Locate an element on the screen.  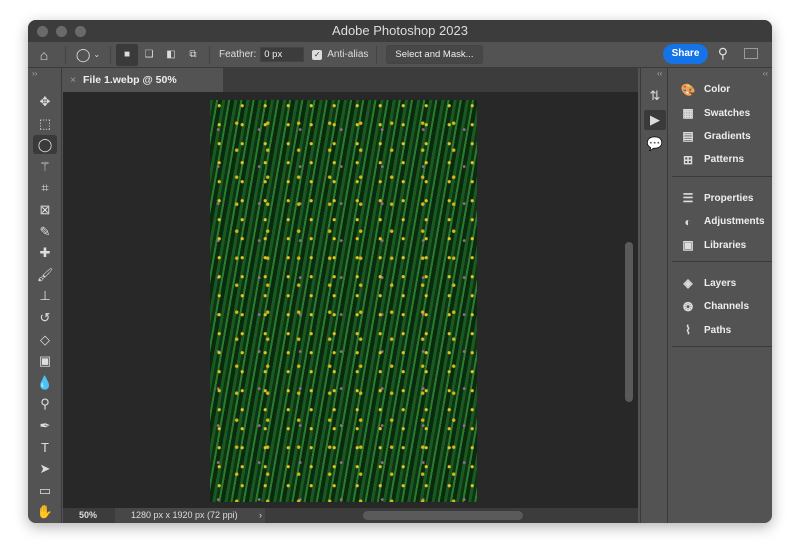
gradient-tool: ▣ is located at coordinates (45, 360).